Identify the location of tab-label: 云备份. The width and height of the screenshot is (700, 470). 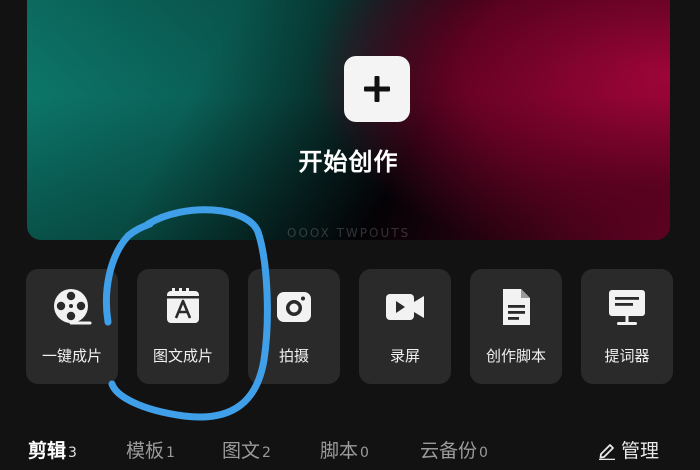
(449, 451).